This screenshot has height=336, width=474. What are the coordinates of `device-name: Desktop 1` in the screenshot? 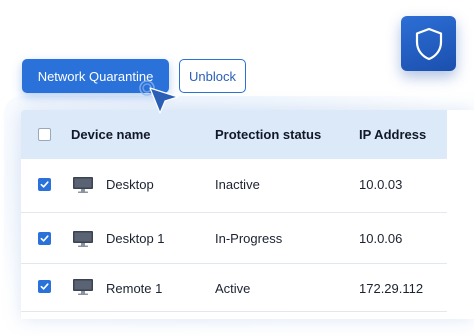 It's located at (135, 238).